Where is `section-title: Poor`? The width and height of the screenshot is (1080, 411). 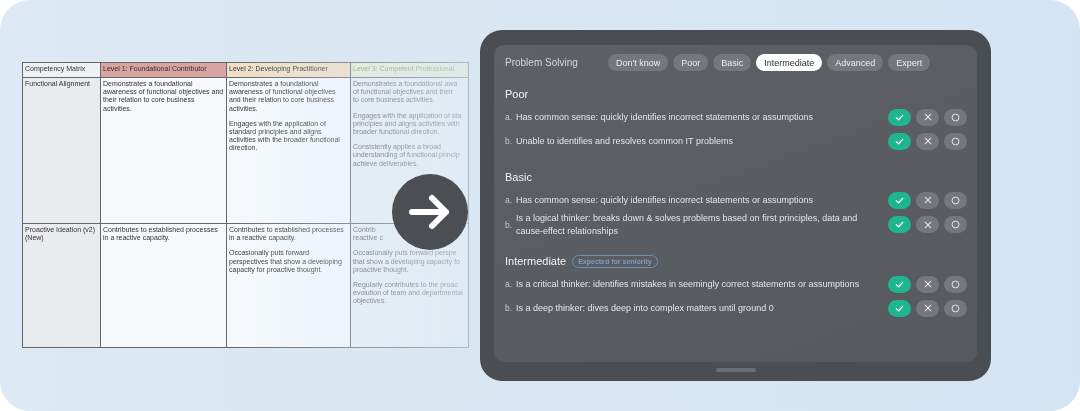 section-title: Poor is located at coordinates (517, 94).